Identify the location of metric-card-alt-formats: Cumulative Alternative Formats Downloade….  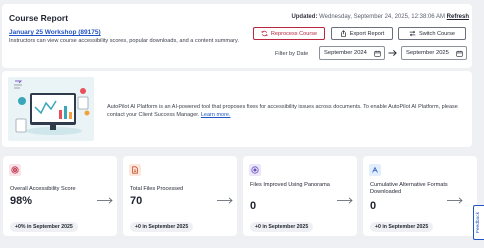
(420, 196).